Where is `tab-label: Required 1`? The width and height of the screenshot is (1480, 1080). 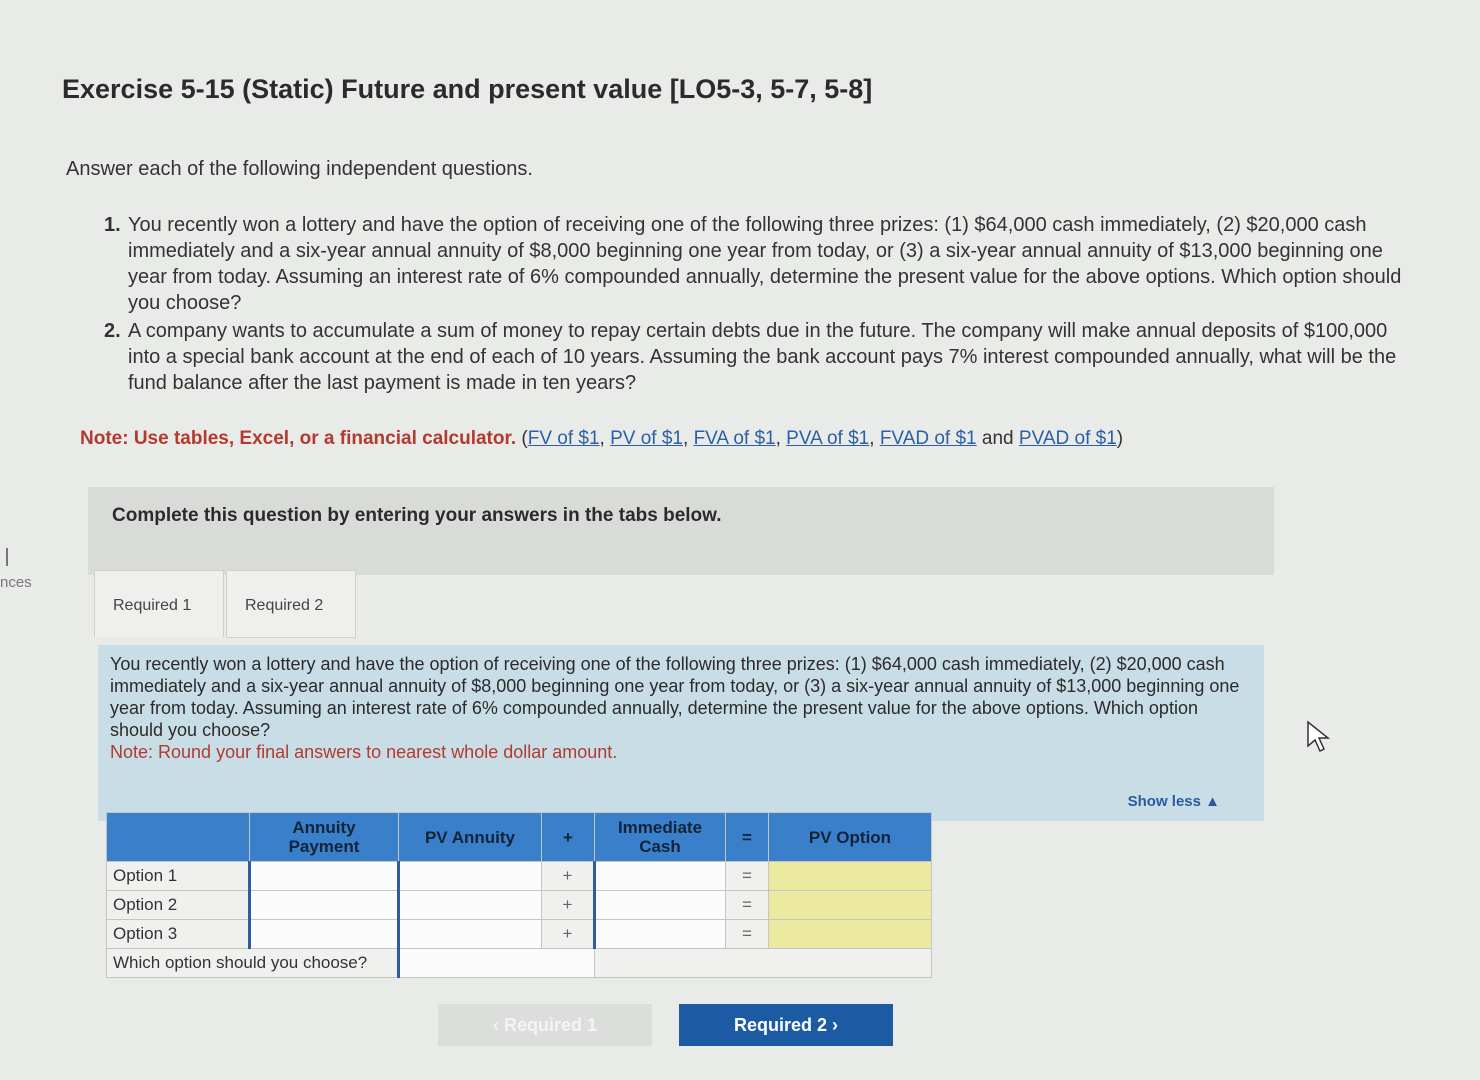
tab-label: Required 1 is located at coordinates (152, 605).